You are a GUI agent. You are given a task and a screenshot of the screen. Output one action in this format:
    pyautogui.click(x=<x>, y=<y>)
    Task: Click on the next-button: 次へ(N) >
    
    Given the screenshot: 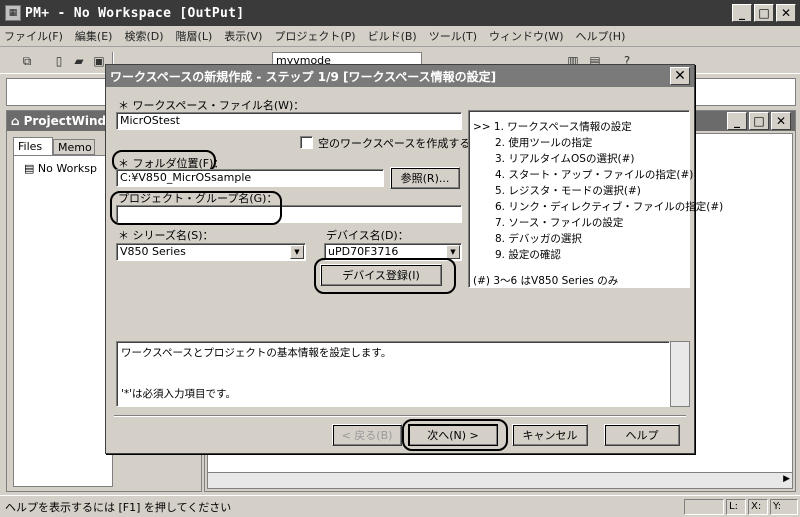 What is the action you would take?
    pyautogui.click(x=453, y=435)
    